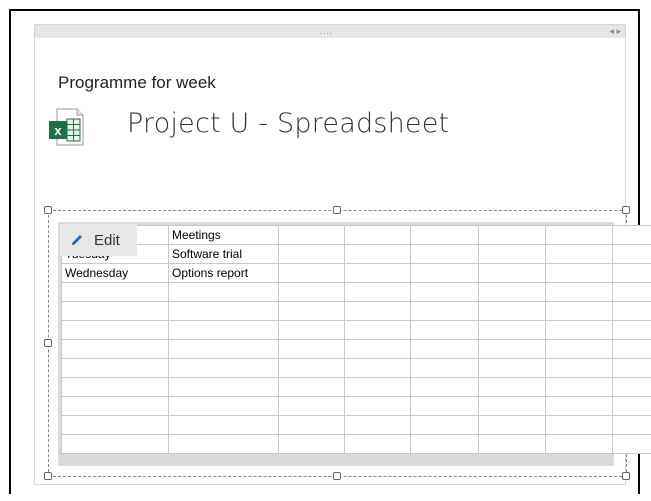 The width and height of the screenshot is (651, 501). I want to click on resize-handle-bottom-right, so click(626, 476).